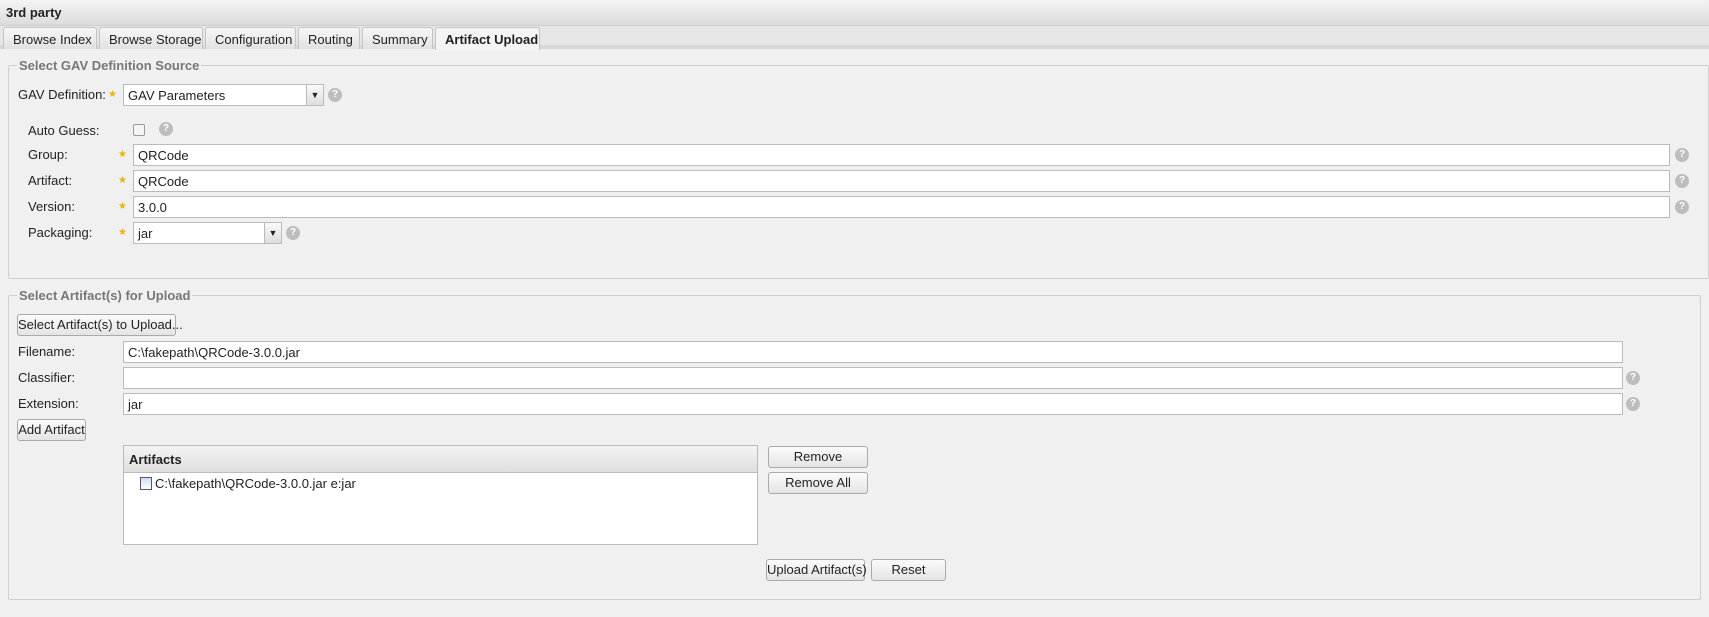  I want to click on artifact-row: C:\fakepath\QRCode-3.0.0.jar e:jar, so click(440, 483).